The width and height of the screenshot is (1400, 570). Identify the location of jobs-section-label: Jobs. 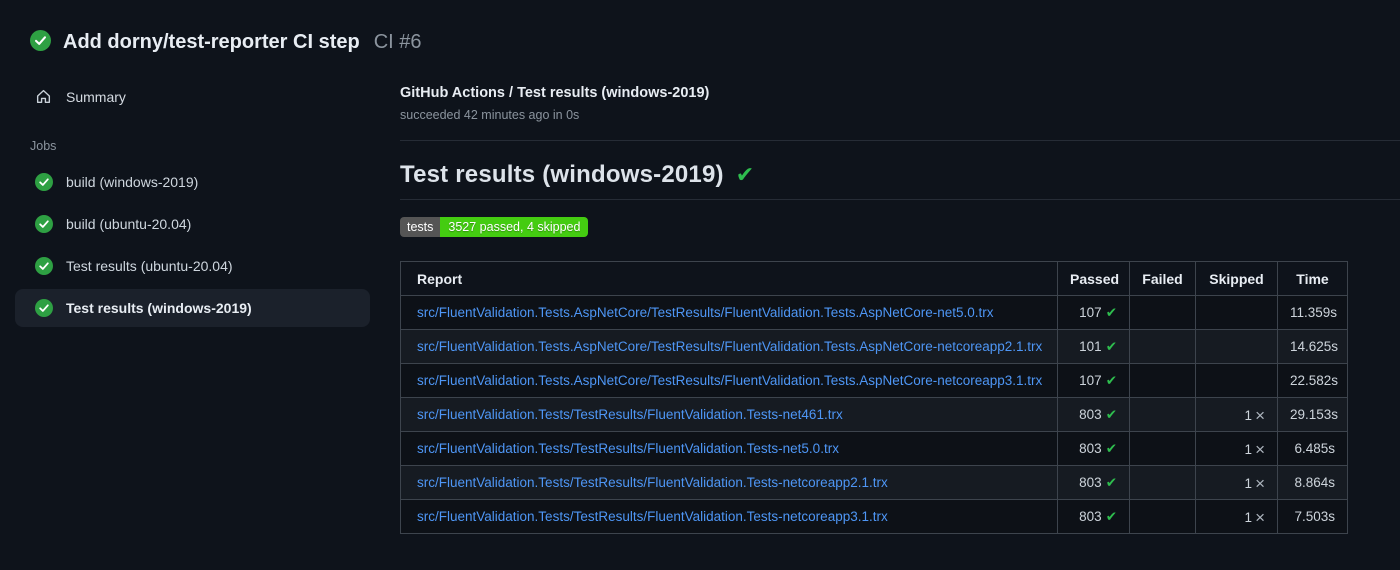
(43, 146).